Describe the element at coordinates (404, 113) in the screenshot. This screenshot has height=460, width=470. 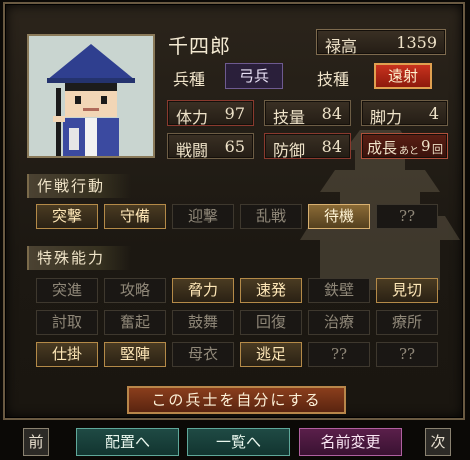
I see `stat-legs: 脚力 4` at that location.